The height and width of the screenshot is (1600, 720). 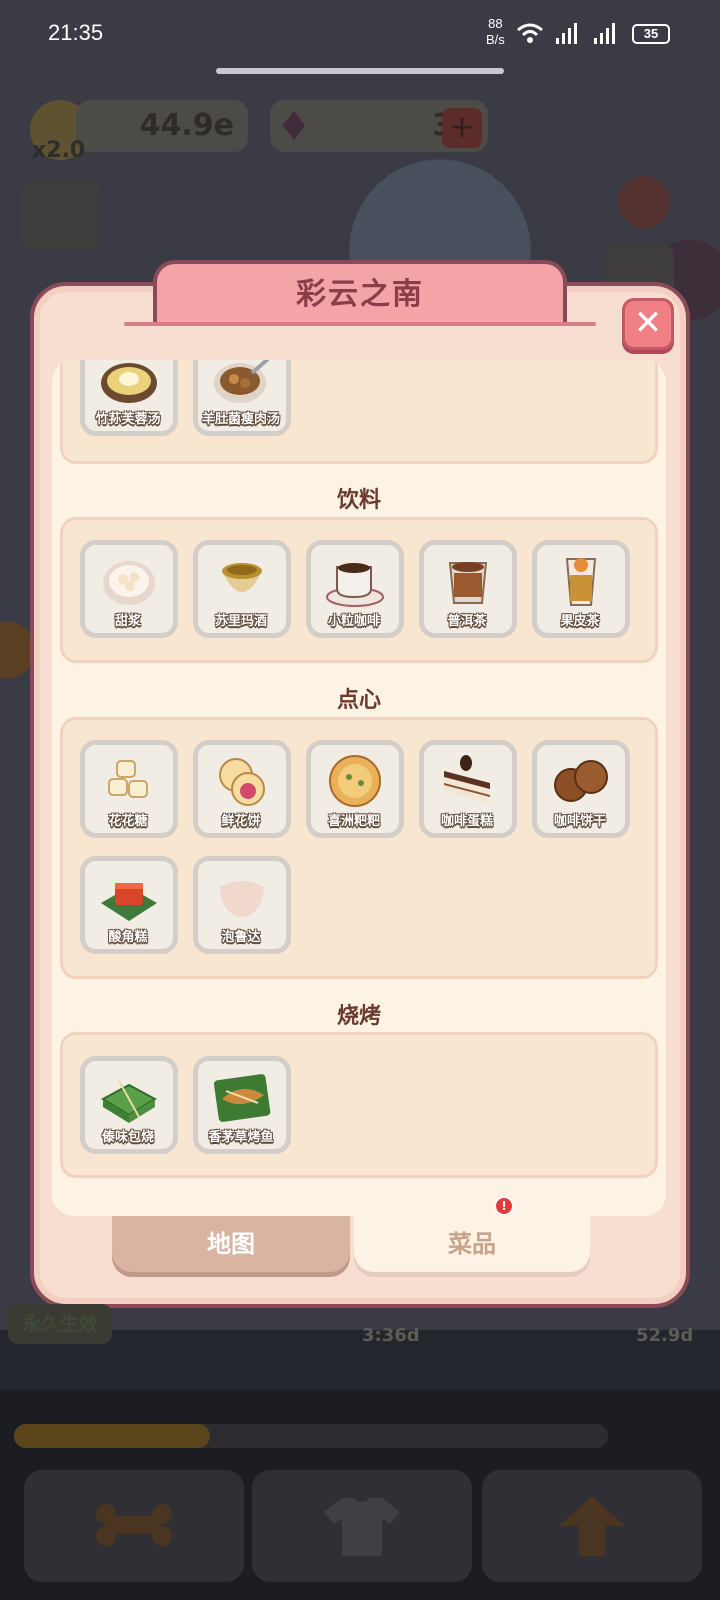 I want to click on dish-name: 小粒咖啡, so click(x=353, y=621).